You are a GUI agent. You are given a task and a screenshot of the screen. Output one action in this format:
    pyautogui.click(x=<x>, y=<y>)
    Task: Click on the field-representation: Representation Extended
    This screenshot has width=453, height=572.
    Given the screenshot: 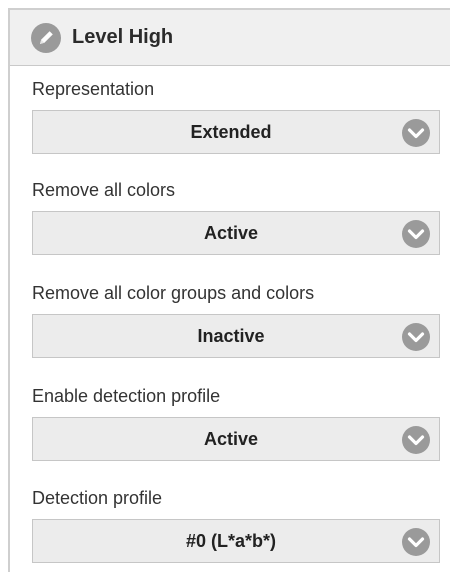 What is the action you would take?
    pyautogui.click(x=236, y=115)
    